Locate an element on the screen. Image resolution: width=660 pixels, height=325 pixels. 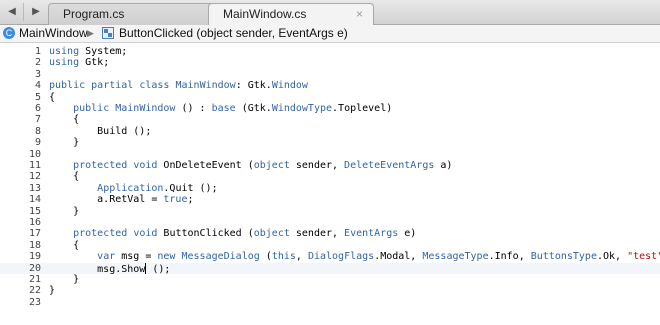
line-number: 5 is located at coordinates (37, 97).